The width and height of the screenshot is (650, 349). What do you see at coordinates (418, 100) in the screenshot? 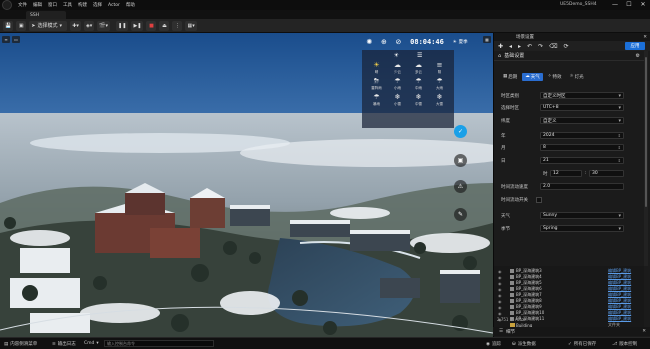
I see `weather-option-moderate-snow: ❄ 中雪` at bounding box center [418, 100].